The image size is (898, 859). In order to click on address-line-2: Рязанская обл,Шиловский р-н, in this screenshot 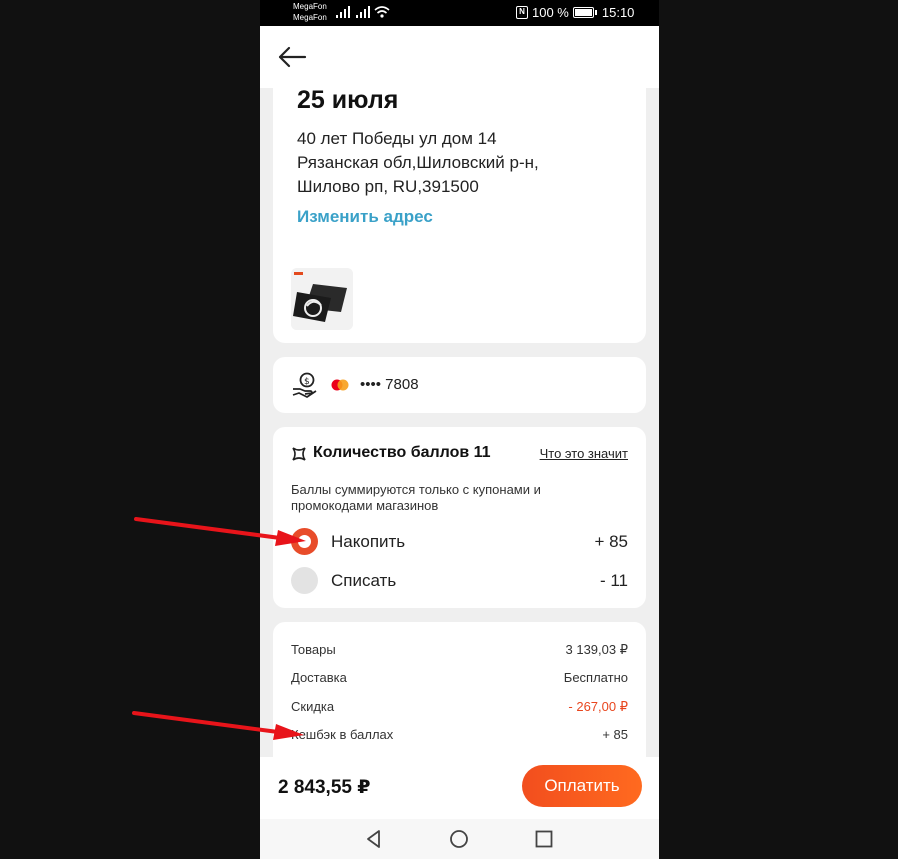, I will do `click(418, 162)`.